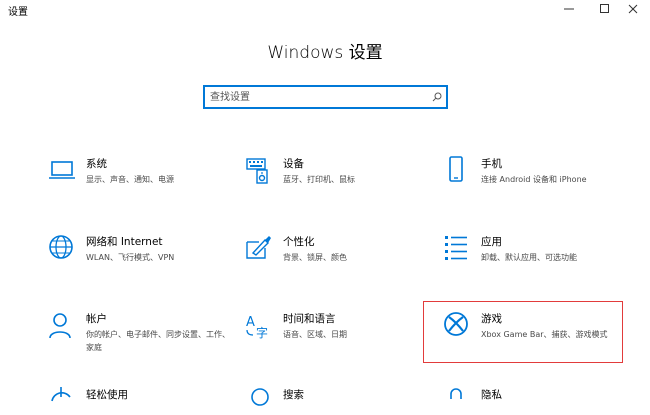  I want to click on paint-brush-icon, so click(258, 247).